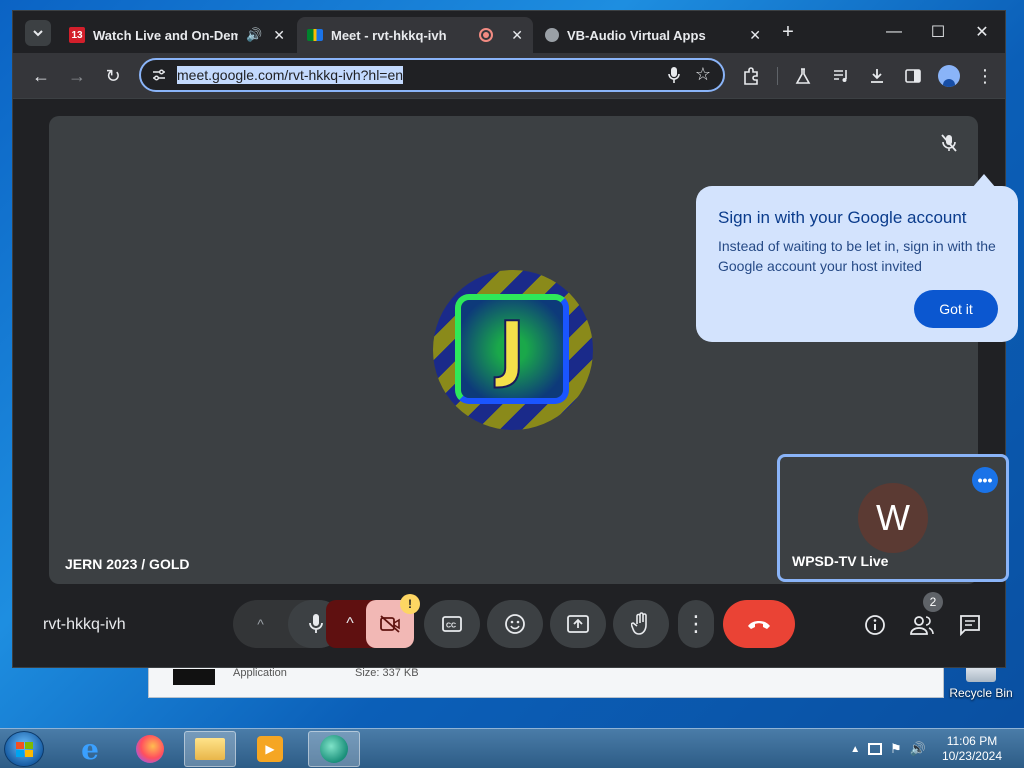 The width and height of the screenshot is (1024, 768). I want to click on media-controls-button, so click(841, 76).